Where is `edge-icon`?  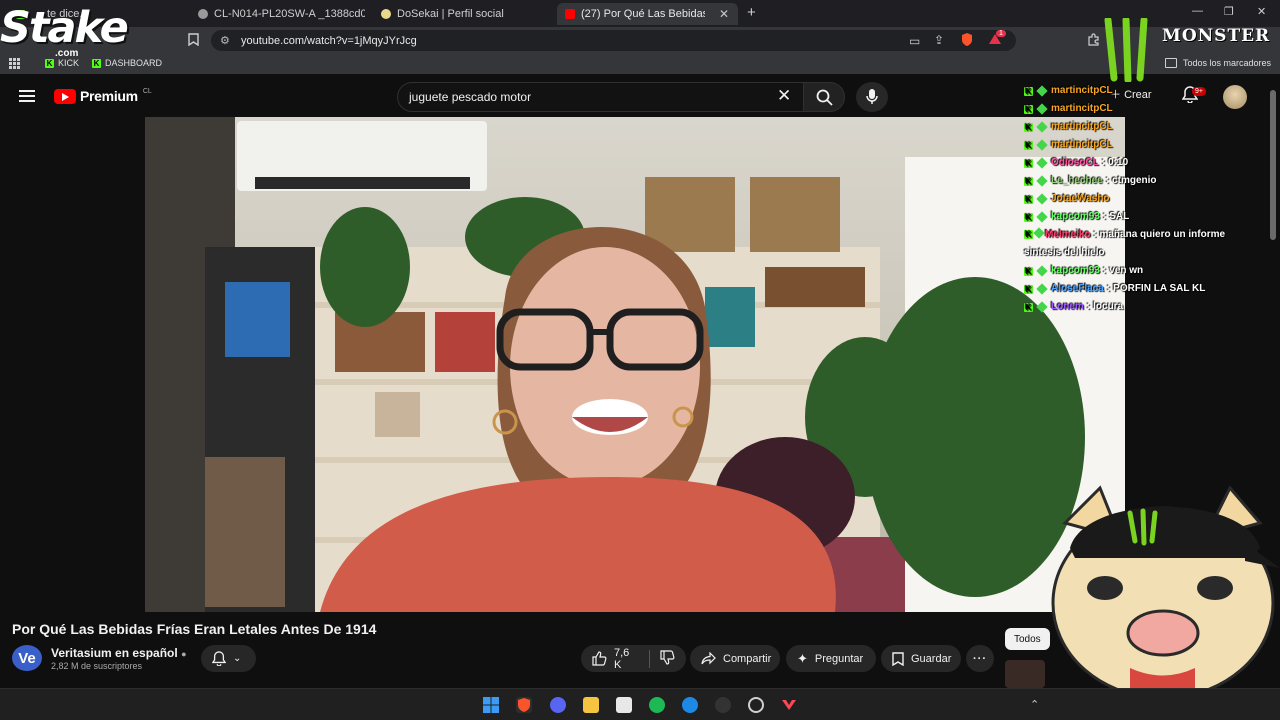 edge-icon is located at coordinates (690, 705).